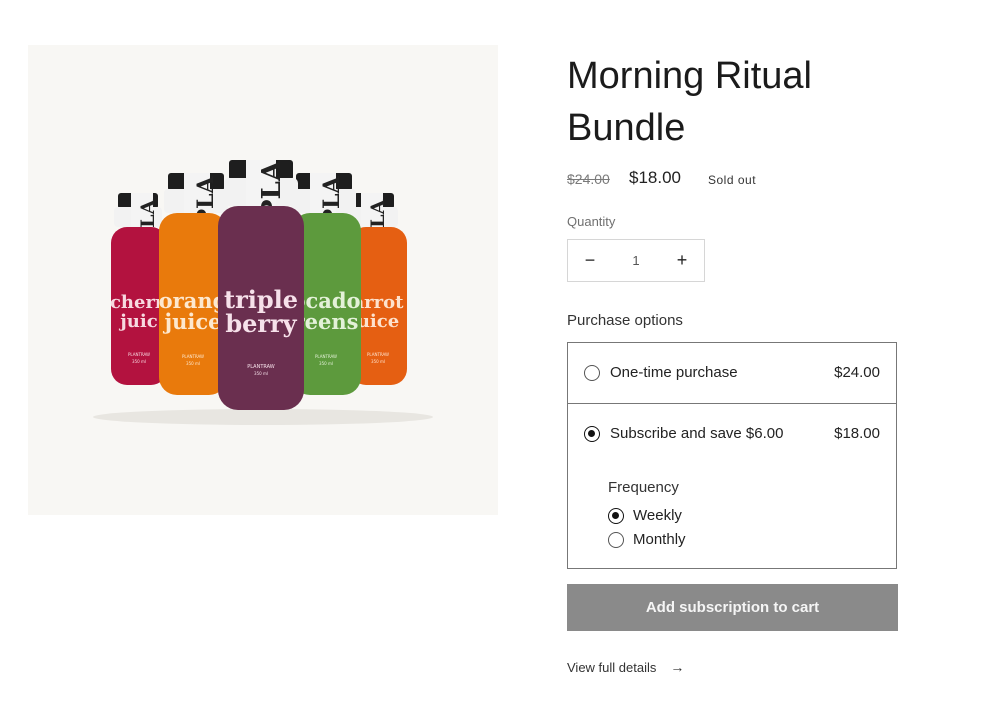 The width and height of the screenshot is (994, 704). Describe the element at coordinates (616, 516) in the screenshot. I see `frequency-weekly-radio` at that location.